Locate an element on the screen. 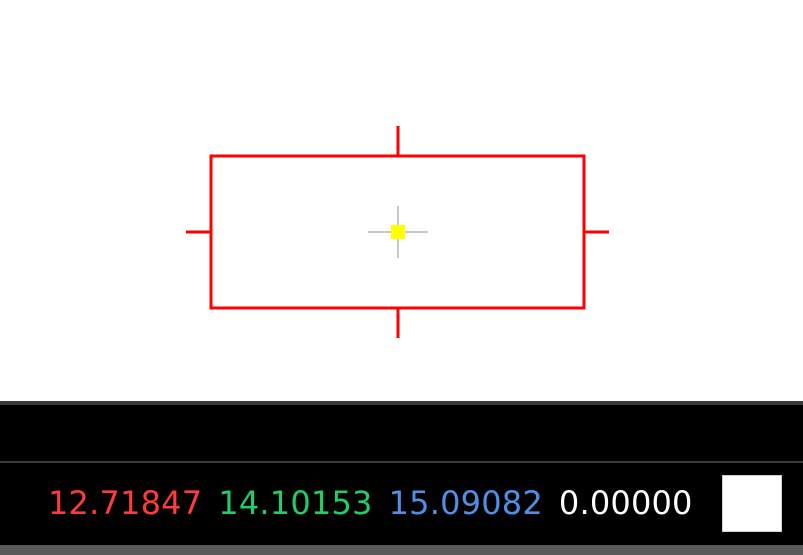  z-coordinate: 15.09082 is located at coordinates (465, 503).